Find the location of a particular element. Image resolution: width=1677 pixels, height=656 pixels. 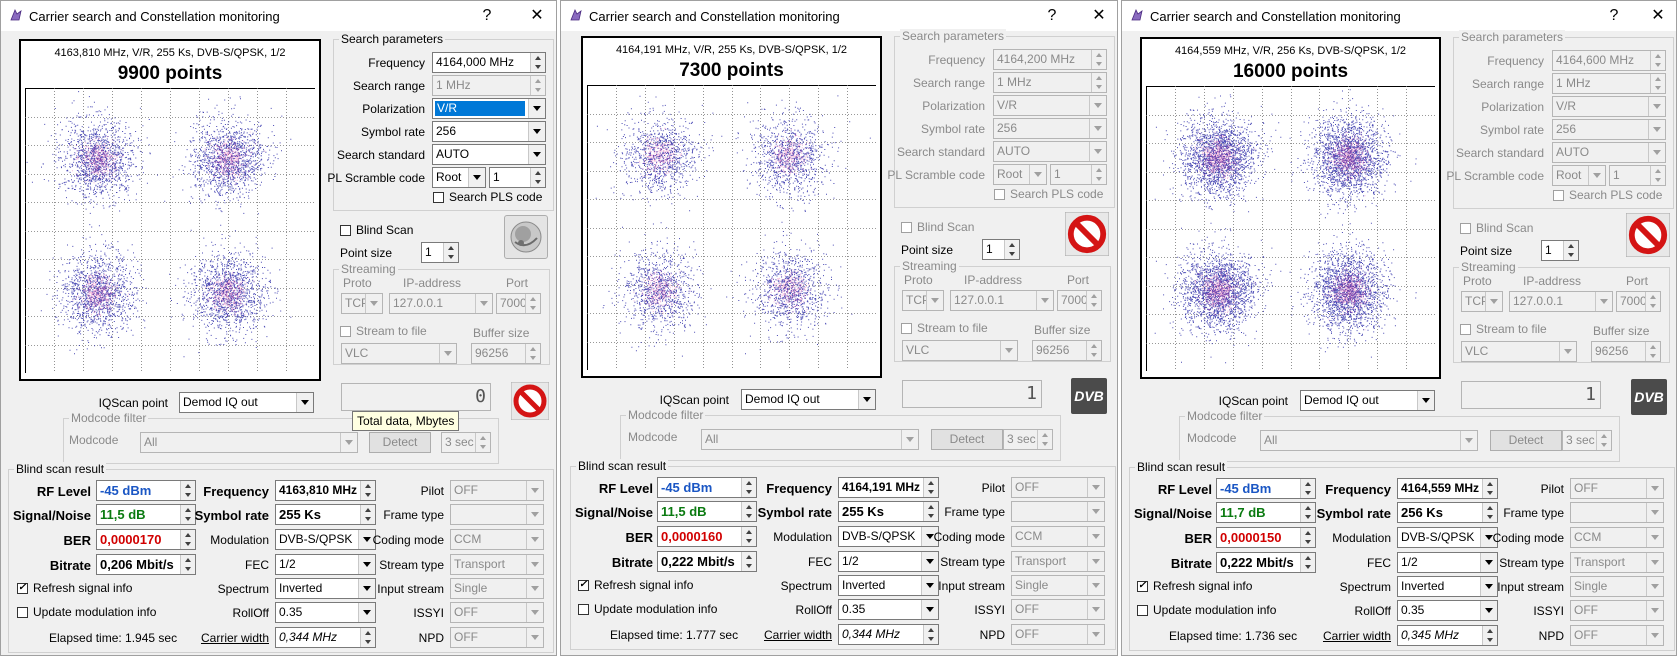

stream-type-select: Transport is located at coordinates (1058, 561).